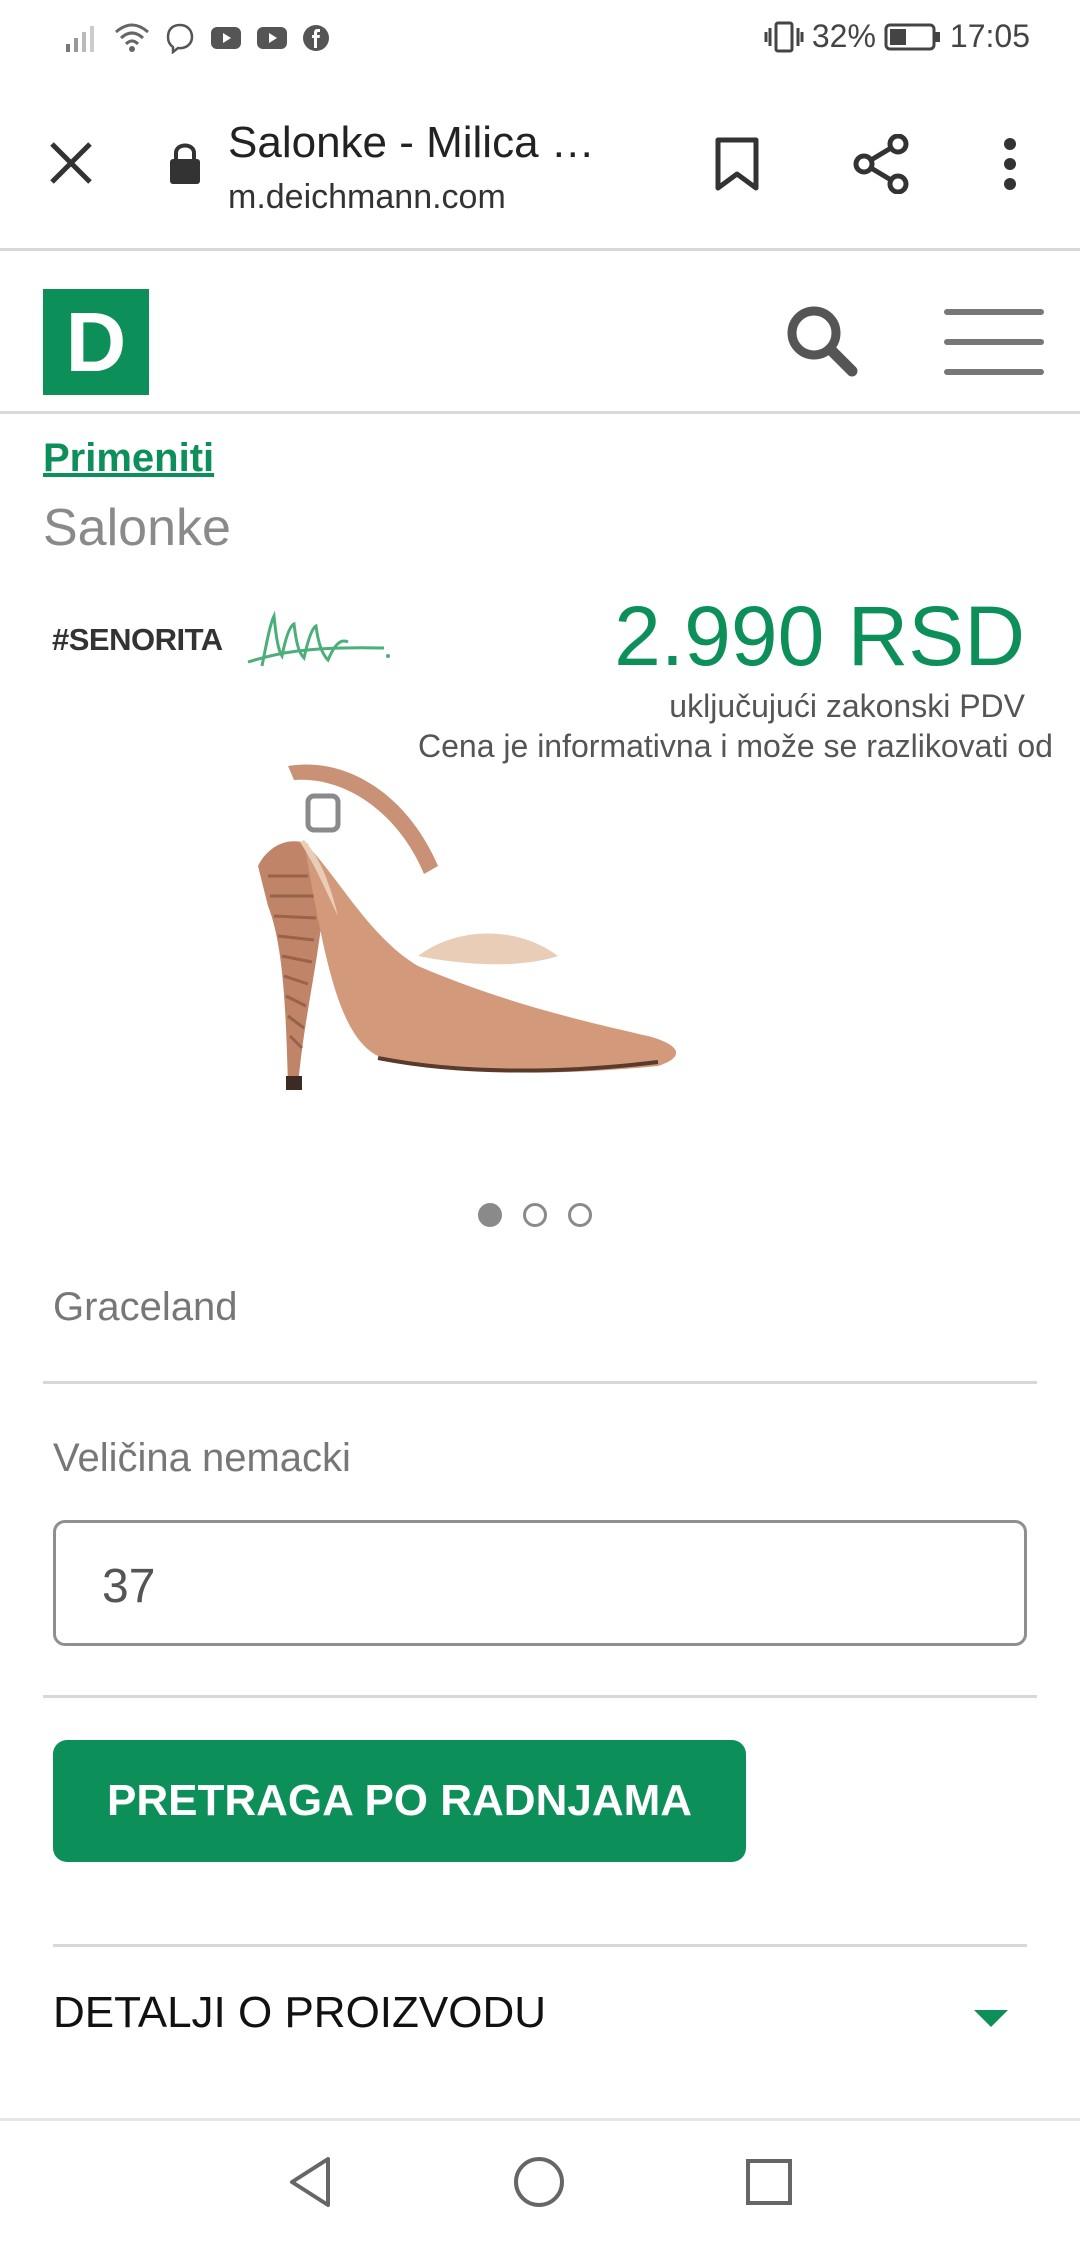 This screenshot has height=2243, width=1080. I want to click on product-image, so click(538, 976).